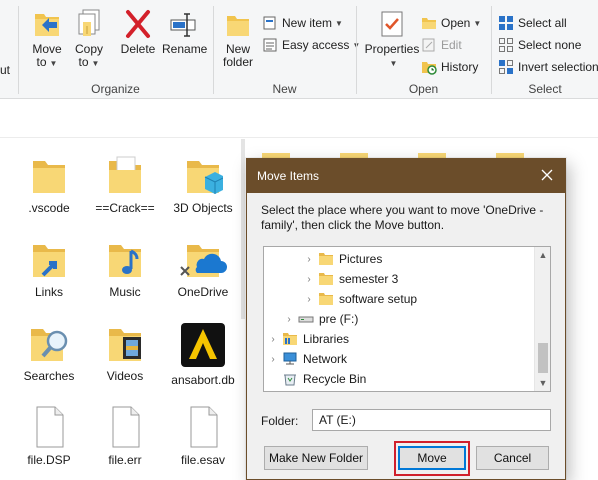 The height and width of the screenshot is (480, 598). Describe the element at coordinates (399, 359) in the screenshot. I see `tree-item-network: › Network` at that location.